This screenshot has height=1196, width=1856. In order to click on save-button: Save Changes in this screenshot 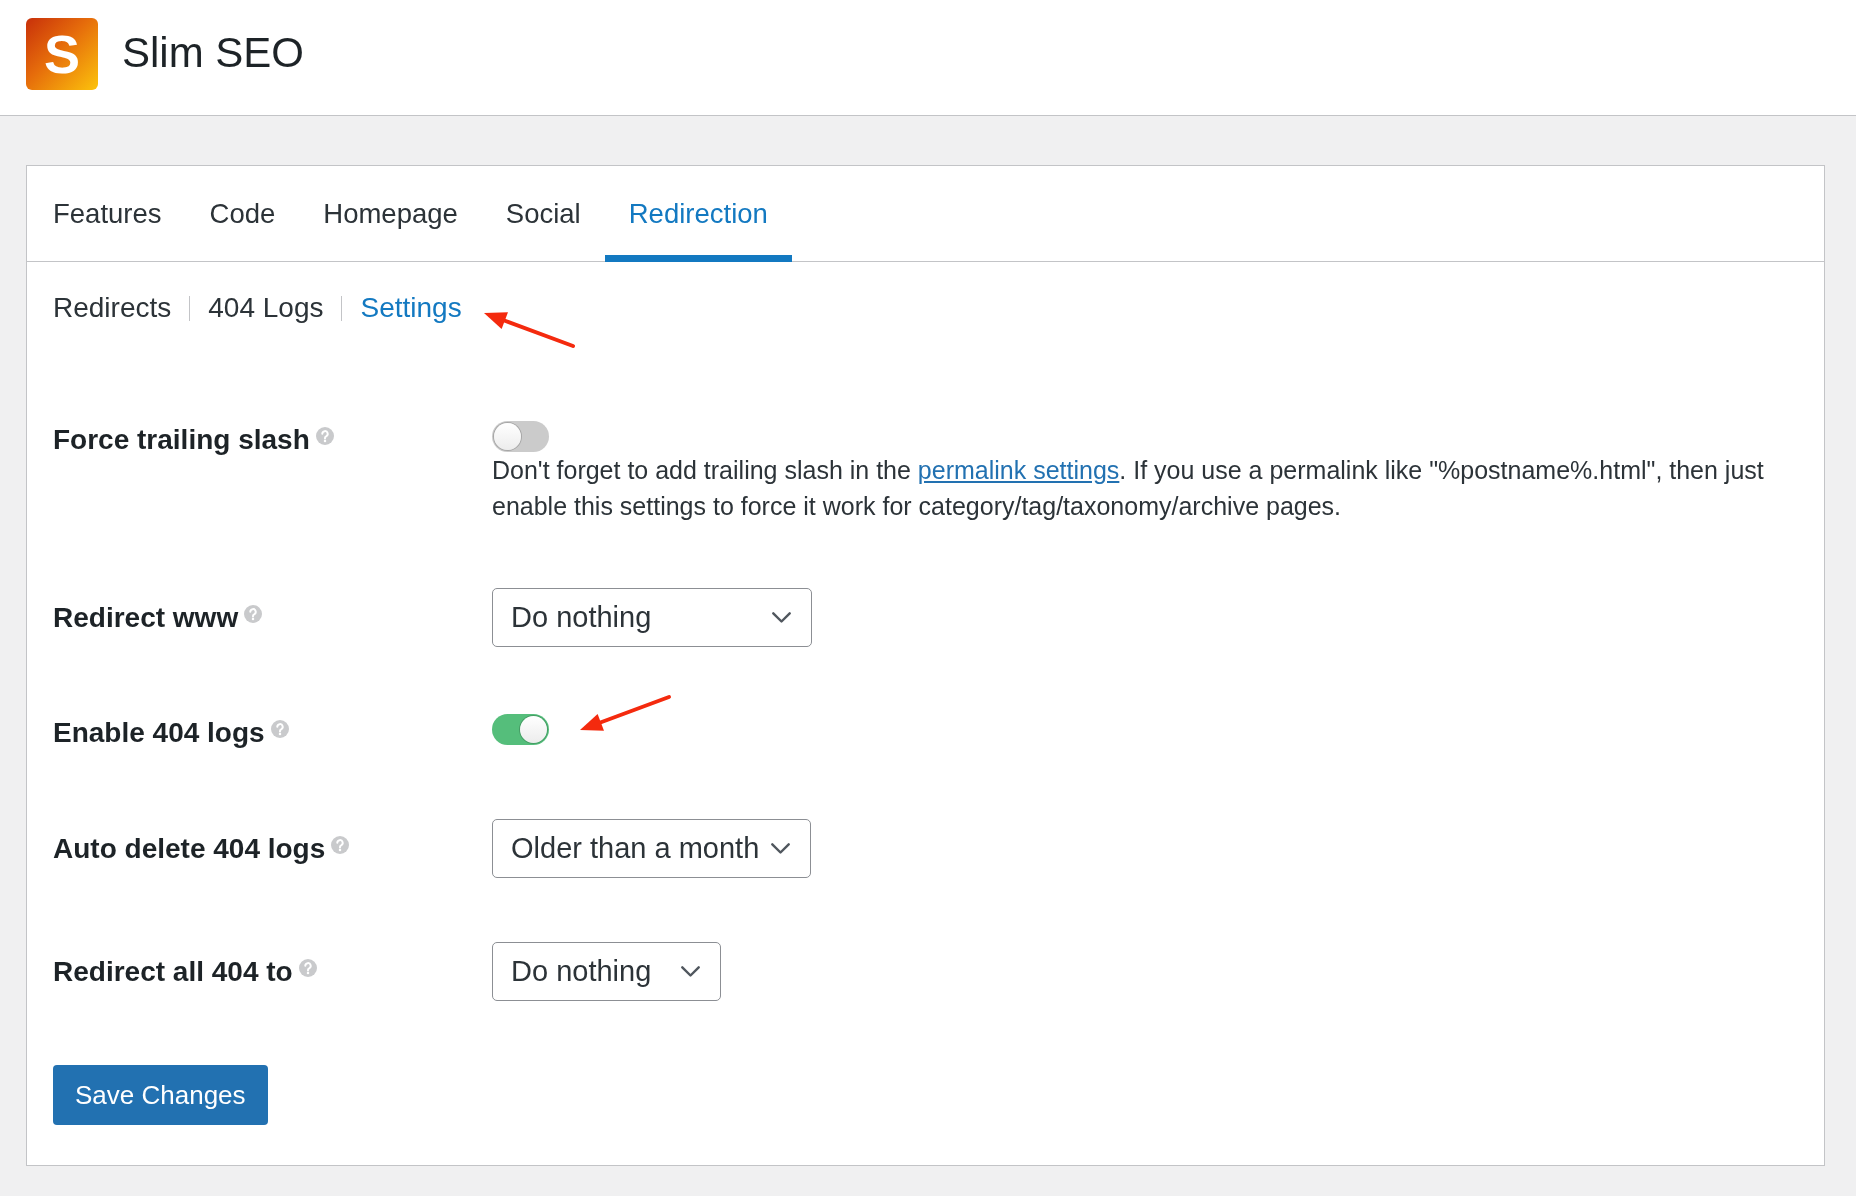, I will do `click(160, 1095)`.